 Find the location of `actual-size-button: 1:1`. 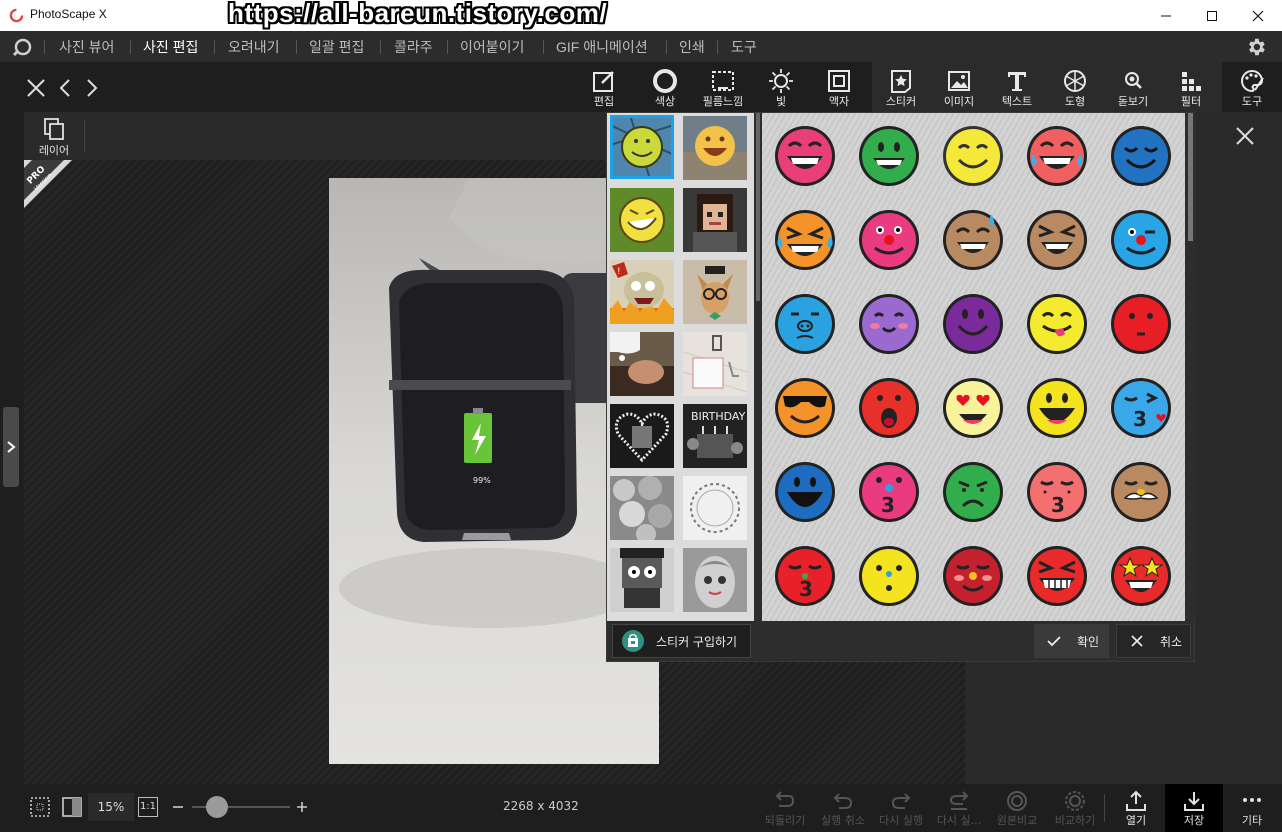

actual-size-button: 1:1 is located at coordinates (148, 807).